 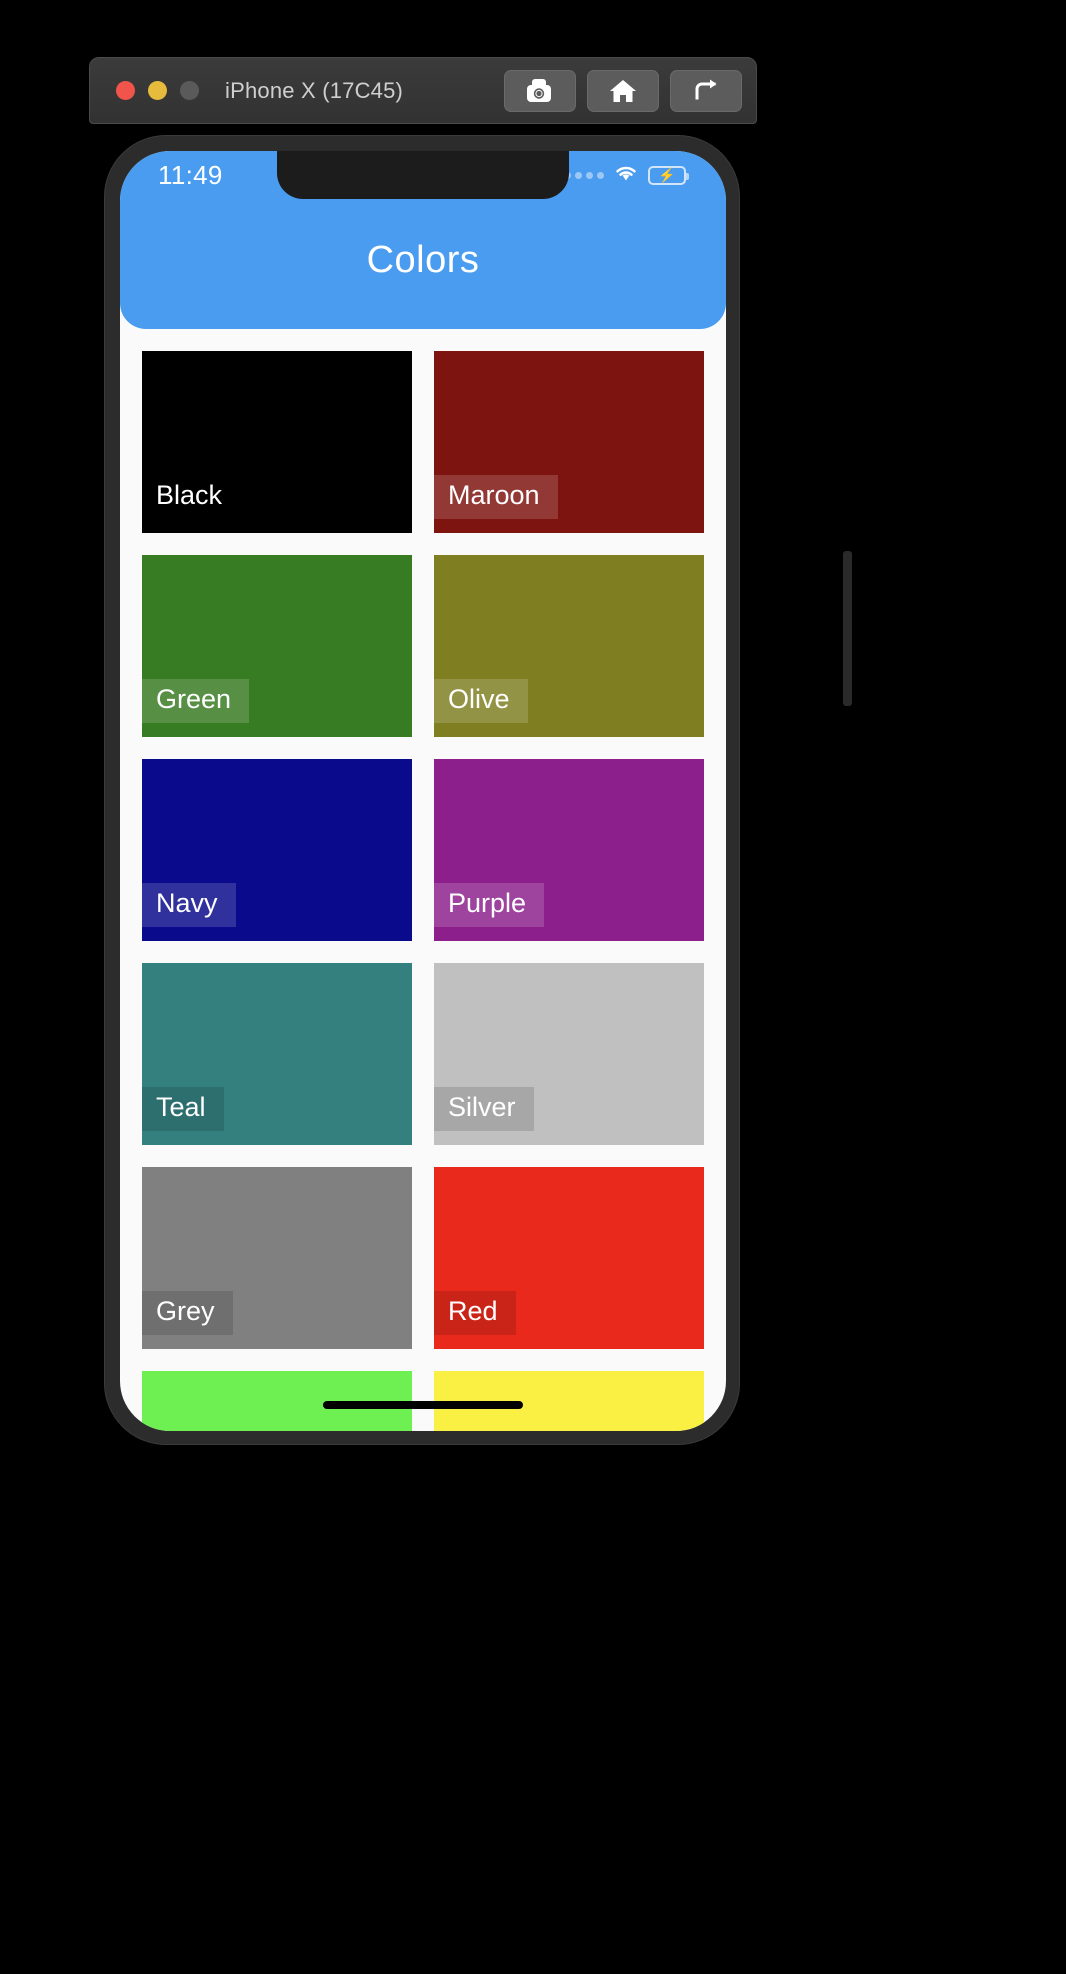 I want to click on color-tile: Red, so click(x=569, y=1258).